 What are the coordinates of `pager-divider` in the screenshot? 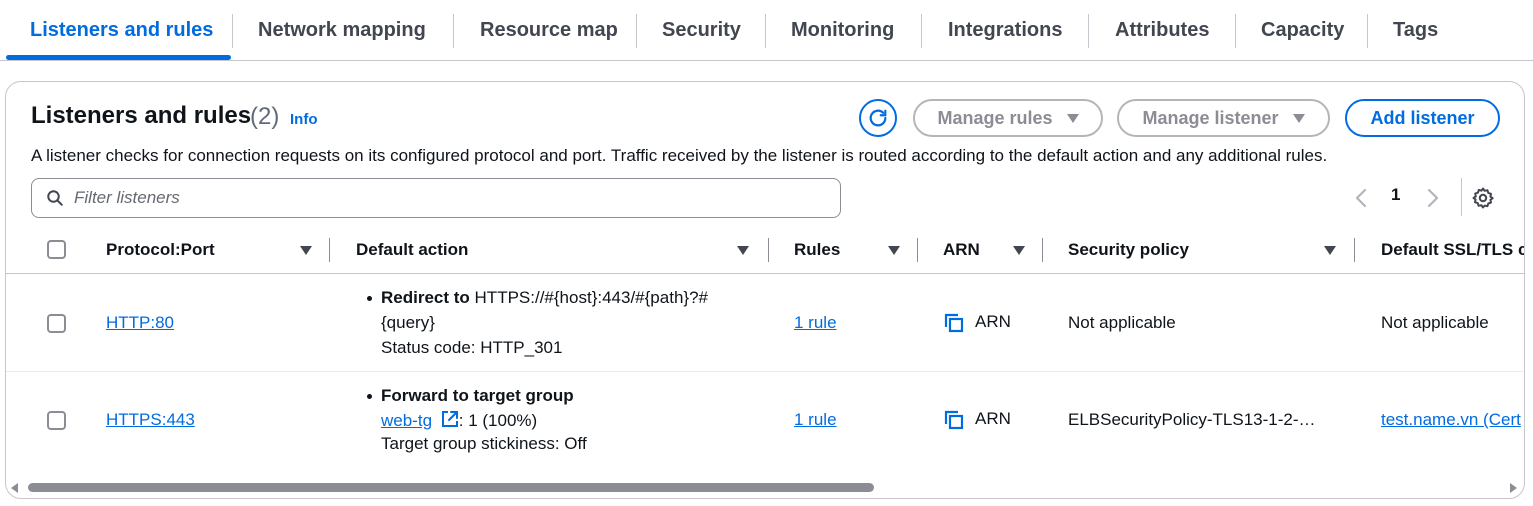 It's located at (1461, 197).